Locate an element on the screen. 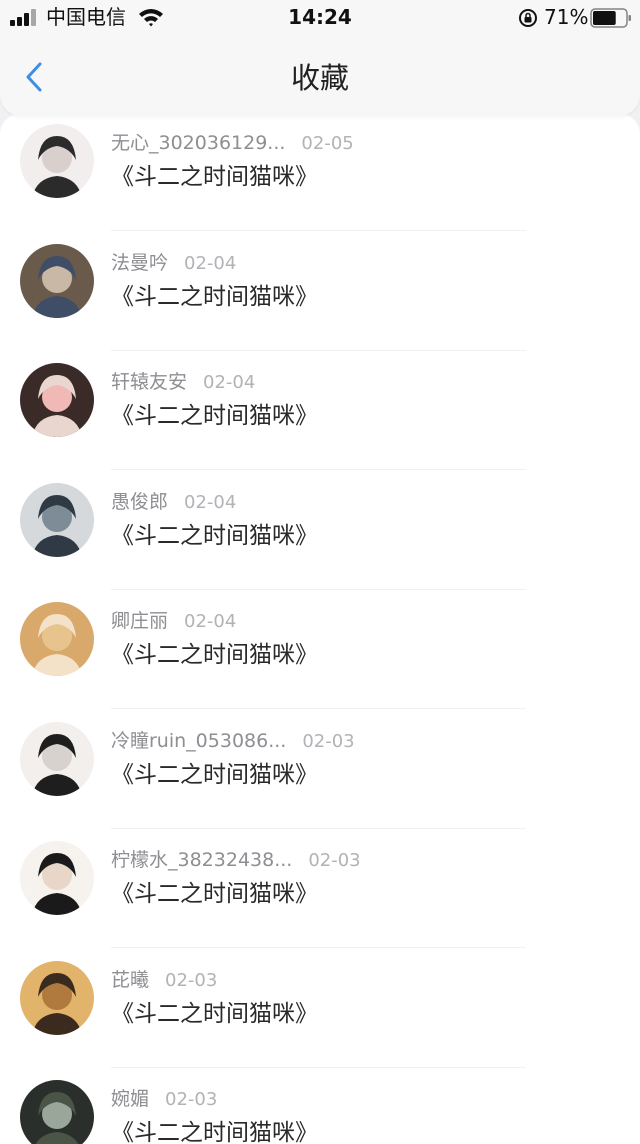 The image size is (640, 1144). item-meta: 柠檬水_38232438... 02-03 is located at coordinates (236, 860).